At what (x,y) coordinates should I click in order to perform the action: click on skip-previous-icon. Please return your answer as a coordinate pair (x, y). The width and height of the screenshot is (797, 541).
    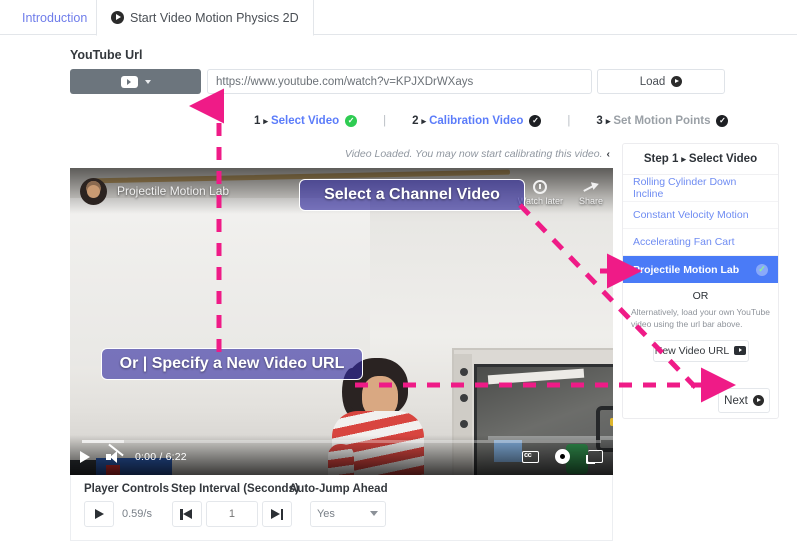
    Looking at the image, I should click on (186, 514).